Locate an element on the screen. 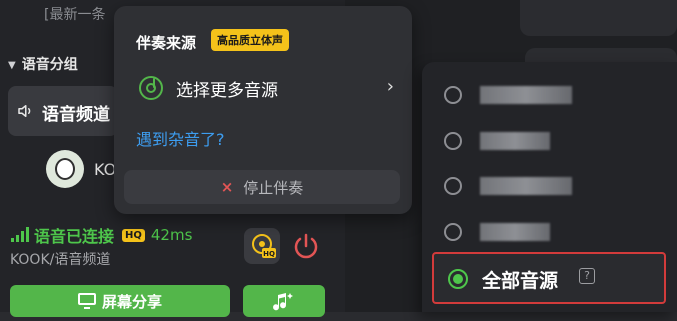 Image resolution: width=677 pixels, height=321 pixels. latency-value: 42ms is located at coordinates (171, 235).